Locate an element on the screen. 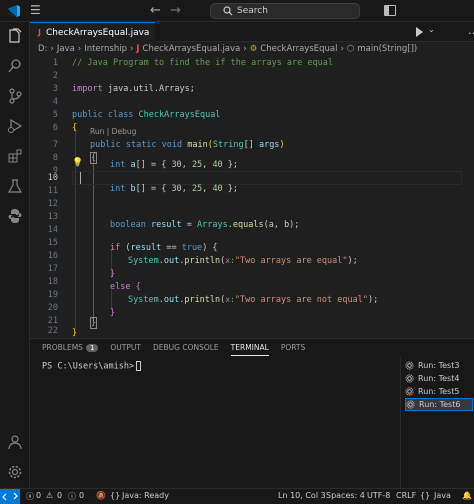 This screenshot has width=474, height=504. language-braces: {} is located at coordinates (425, 495).